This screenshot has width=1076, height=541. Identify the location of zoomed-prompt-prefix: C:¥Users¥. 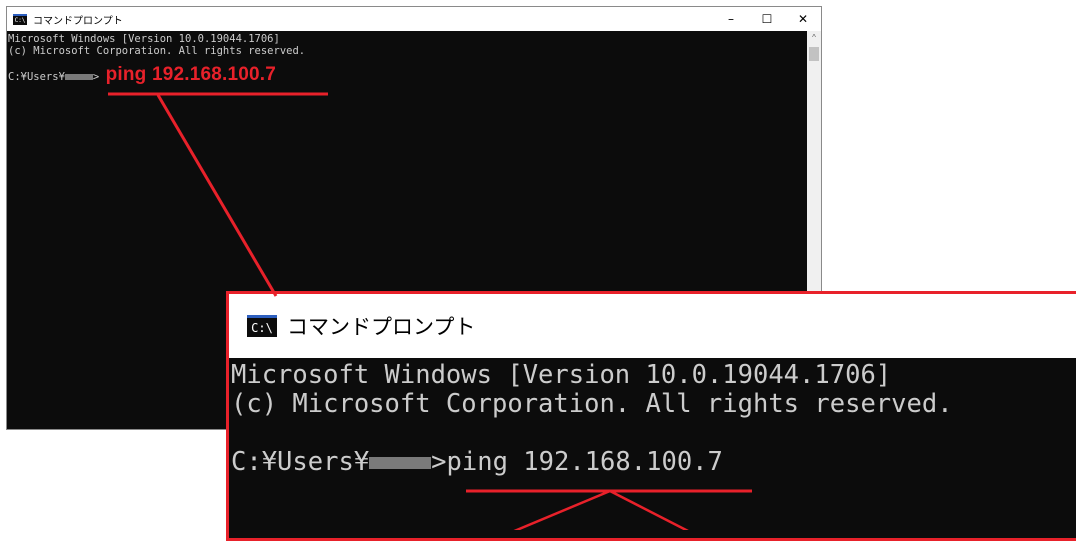
(300, 462).